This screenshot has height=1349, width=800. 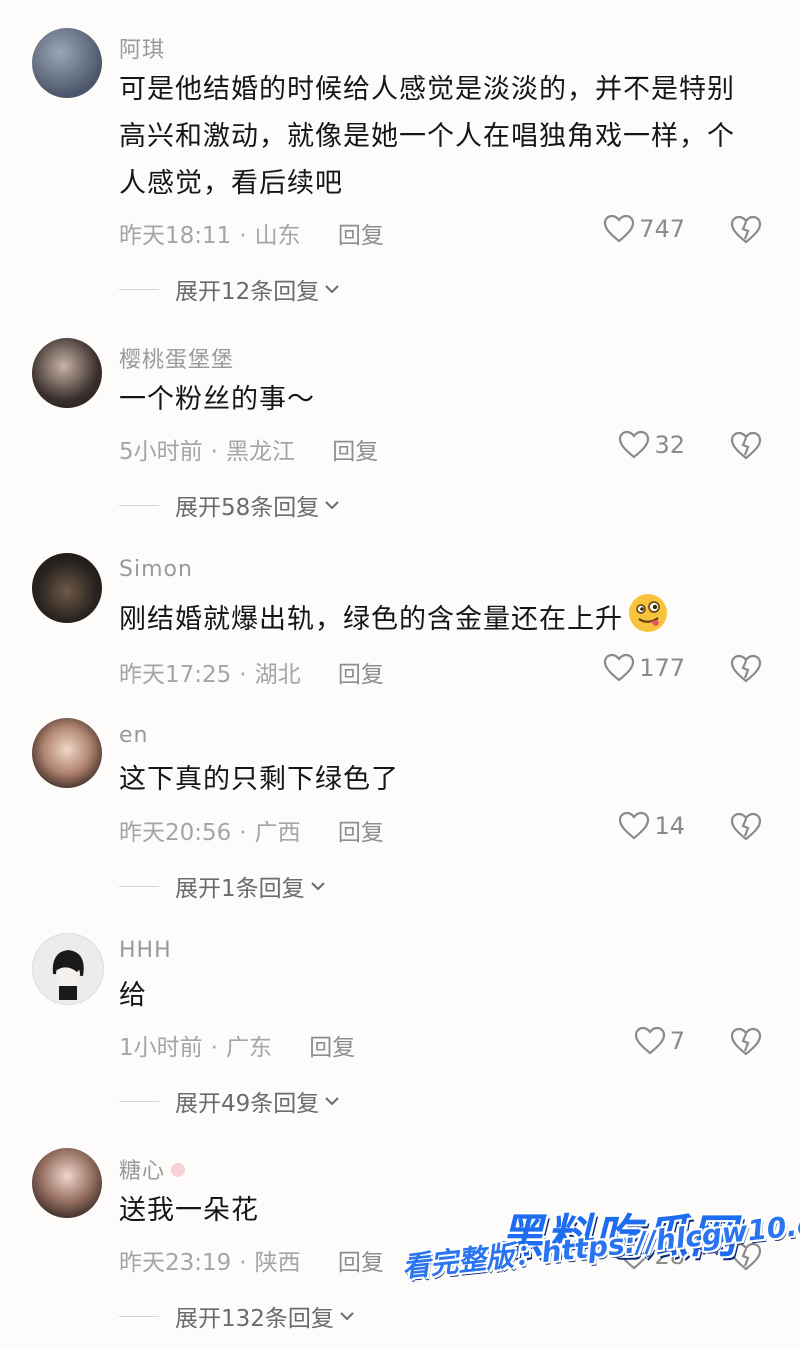 I want to click on expand-replies-button: 展开12条回复, so click(x=230, y=289).